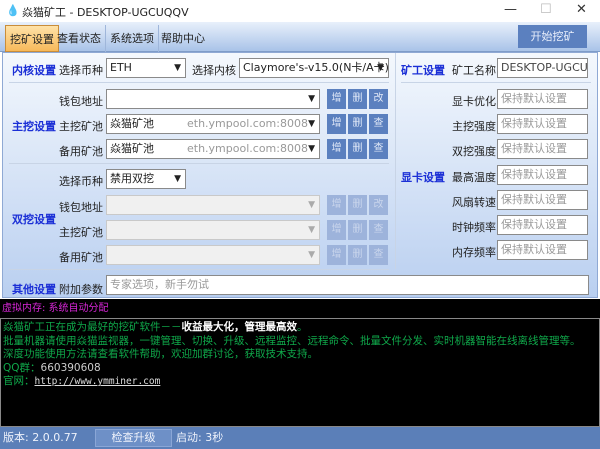  I want to click on tab-help-center: 帮助中心, so click(183, 38).